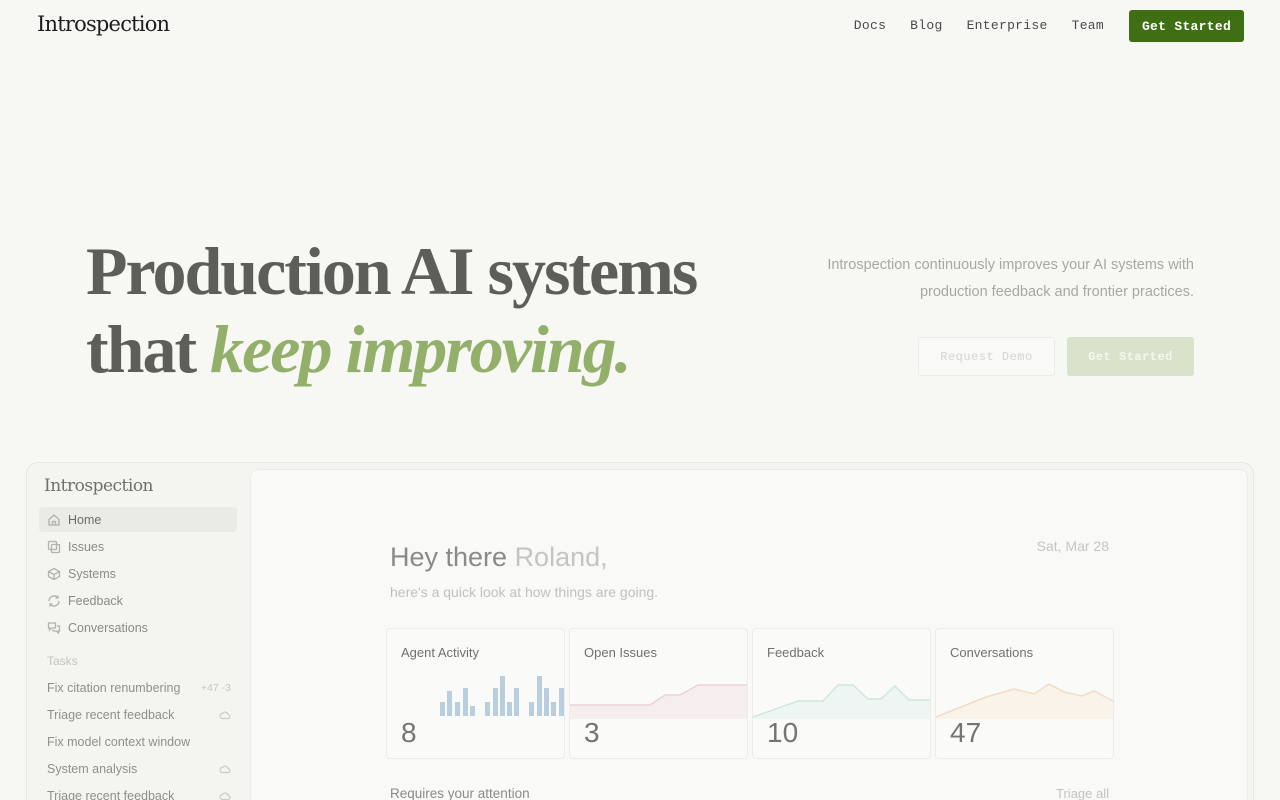  Describe the element at coordinates (138, 546) in the screenshot. I see `sidebar-item-issues: Issues` at that location.